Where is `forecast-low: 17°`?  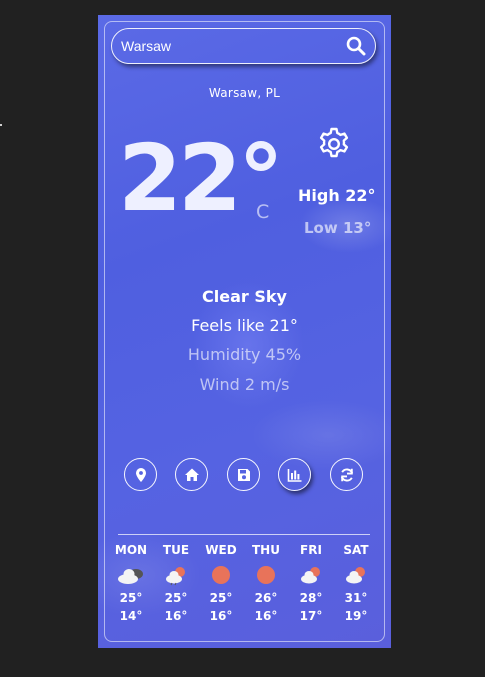
forecast-low: 17° is located at coordinates (311, 616).